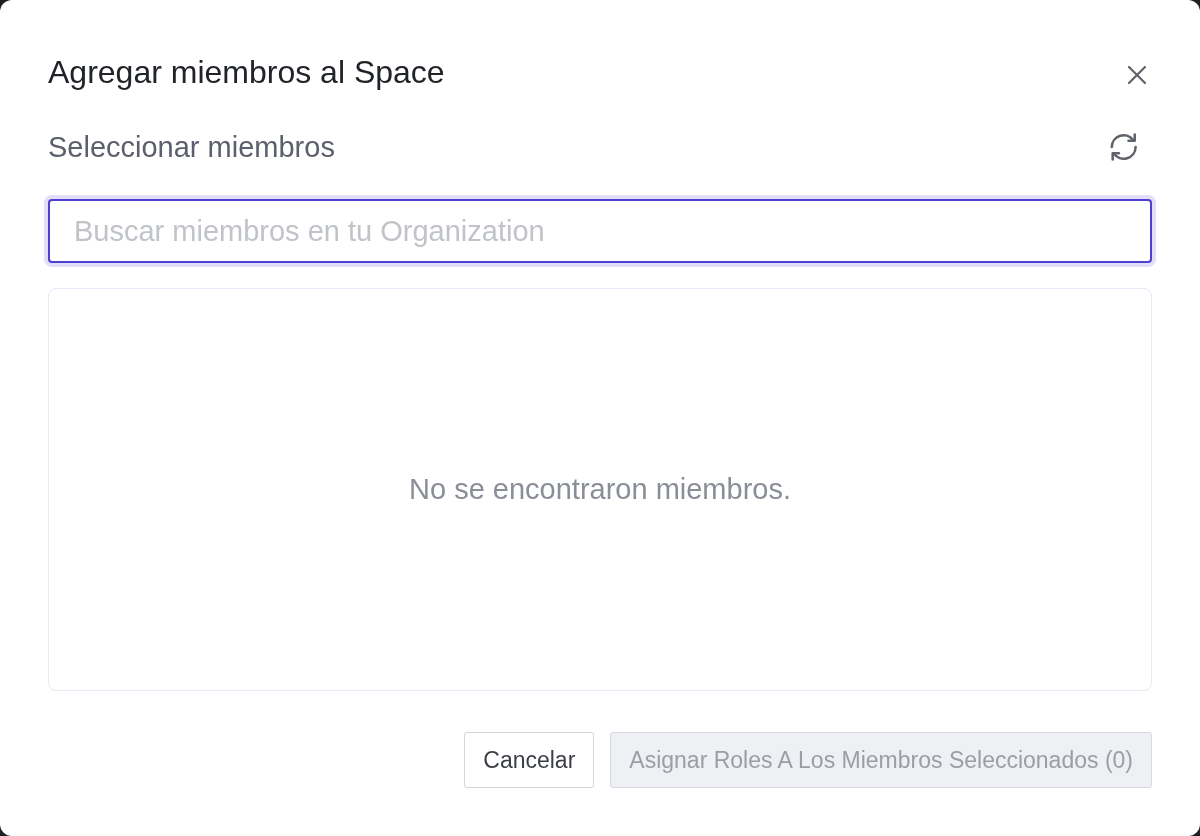 This screenshot has height=836, width=1200. Describe the element at coordinates (1137, 75) in the screenshot. I see `close-icon` at that location.